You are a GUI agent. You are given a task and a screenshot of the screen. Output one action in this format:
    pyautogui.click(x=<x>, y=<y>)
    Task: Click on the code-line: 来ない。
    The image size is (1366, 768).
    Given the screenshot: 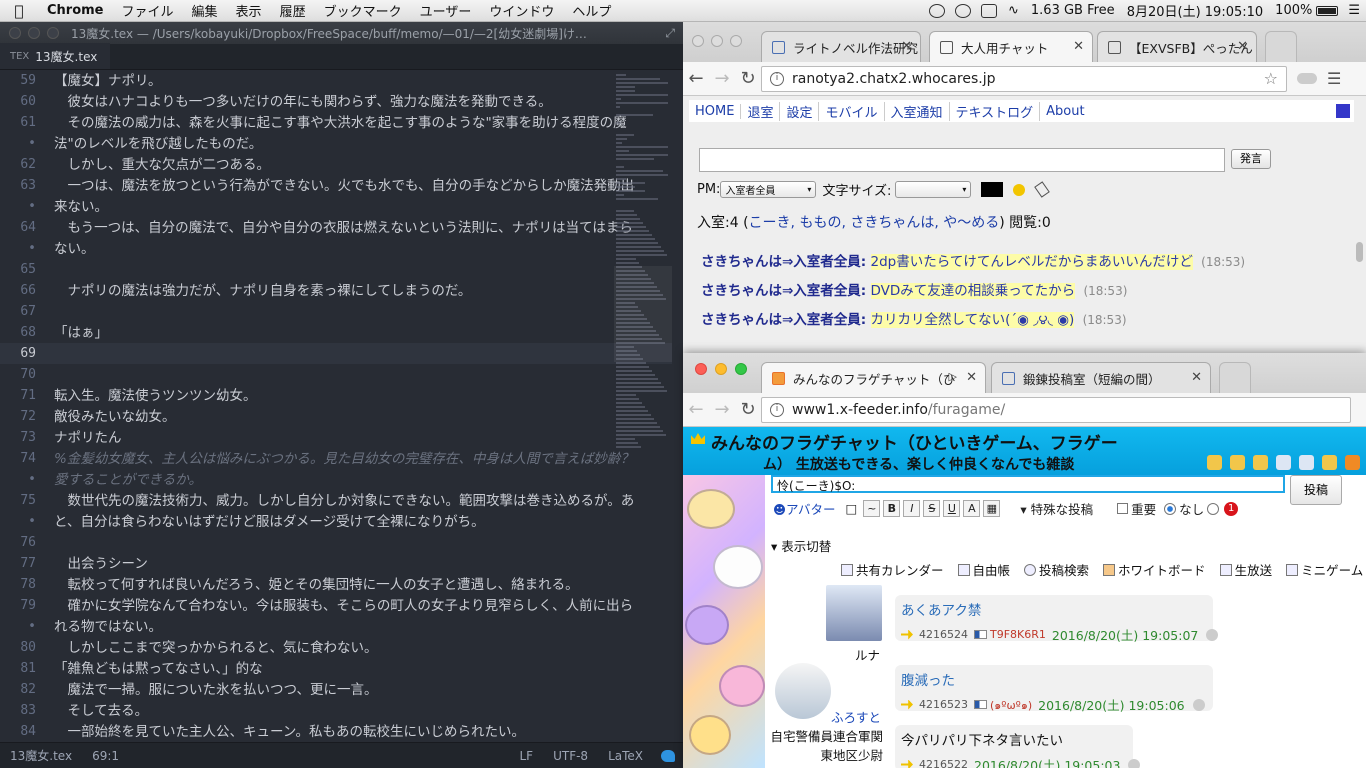 What is the action you would take?
    pyautogui.click(x=356, y=207)
    